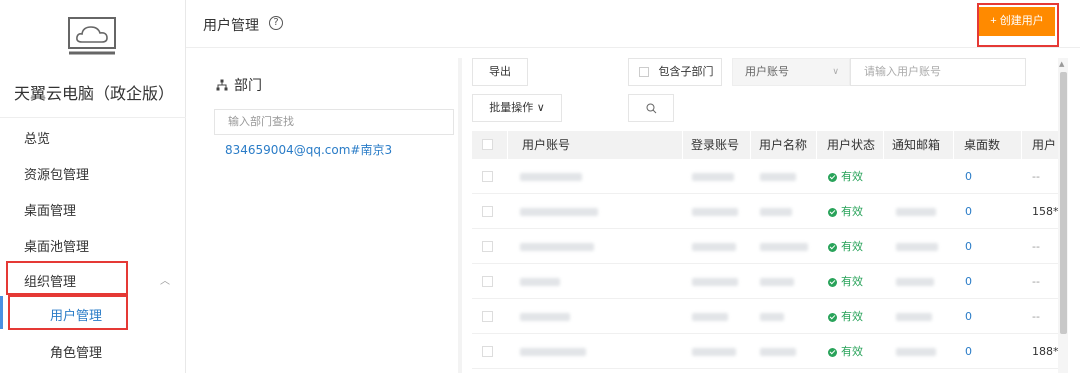  What do you see at coordinates (56, 245) in the screenshot?
I see `sidebar-item-desktop-pools: 桌面池管理` at bounding box center [56, 245].